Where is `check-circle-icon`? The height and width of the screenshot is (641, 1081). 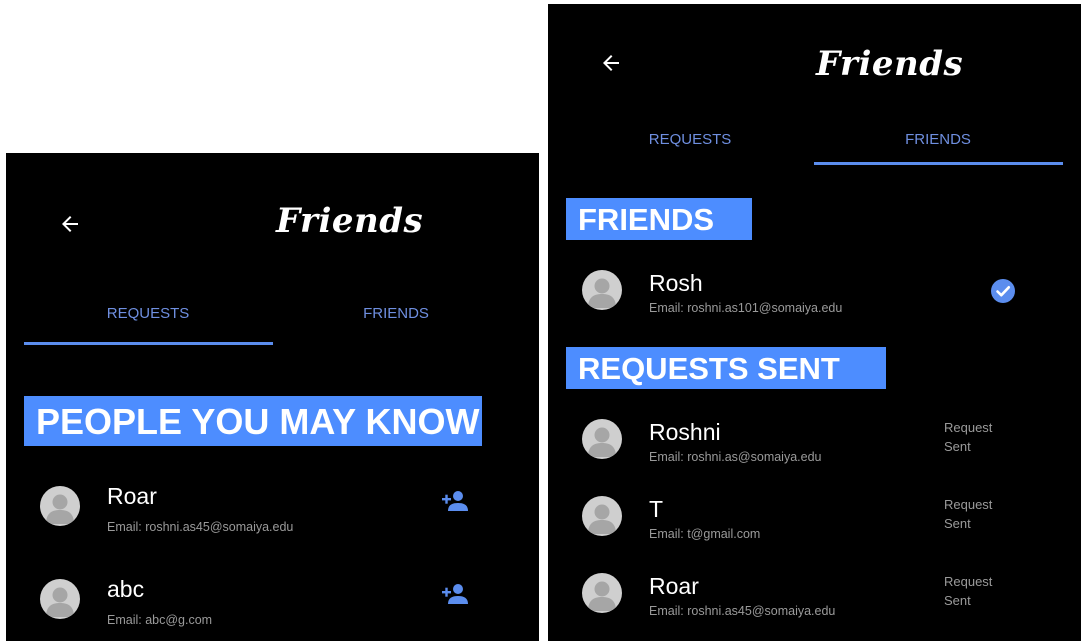 check-circle-icon is located at coordinates (1003, 291).